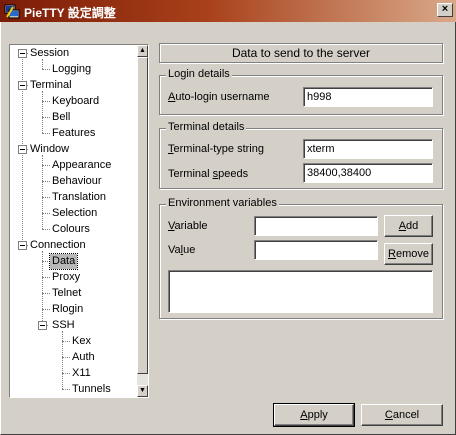  Describe the element at coordinates (314, 415) in the screenshot. I see `apply-button: Apply` at that location.